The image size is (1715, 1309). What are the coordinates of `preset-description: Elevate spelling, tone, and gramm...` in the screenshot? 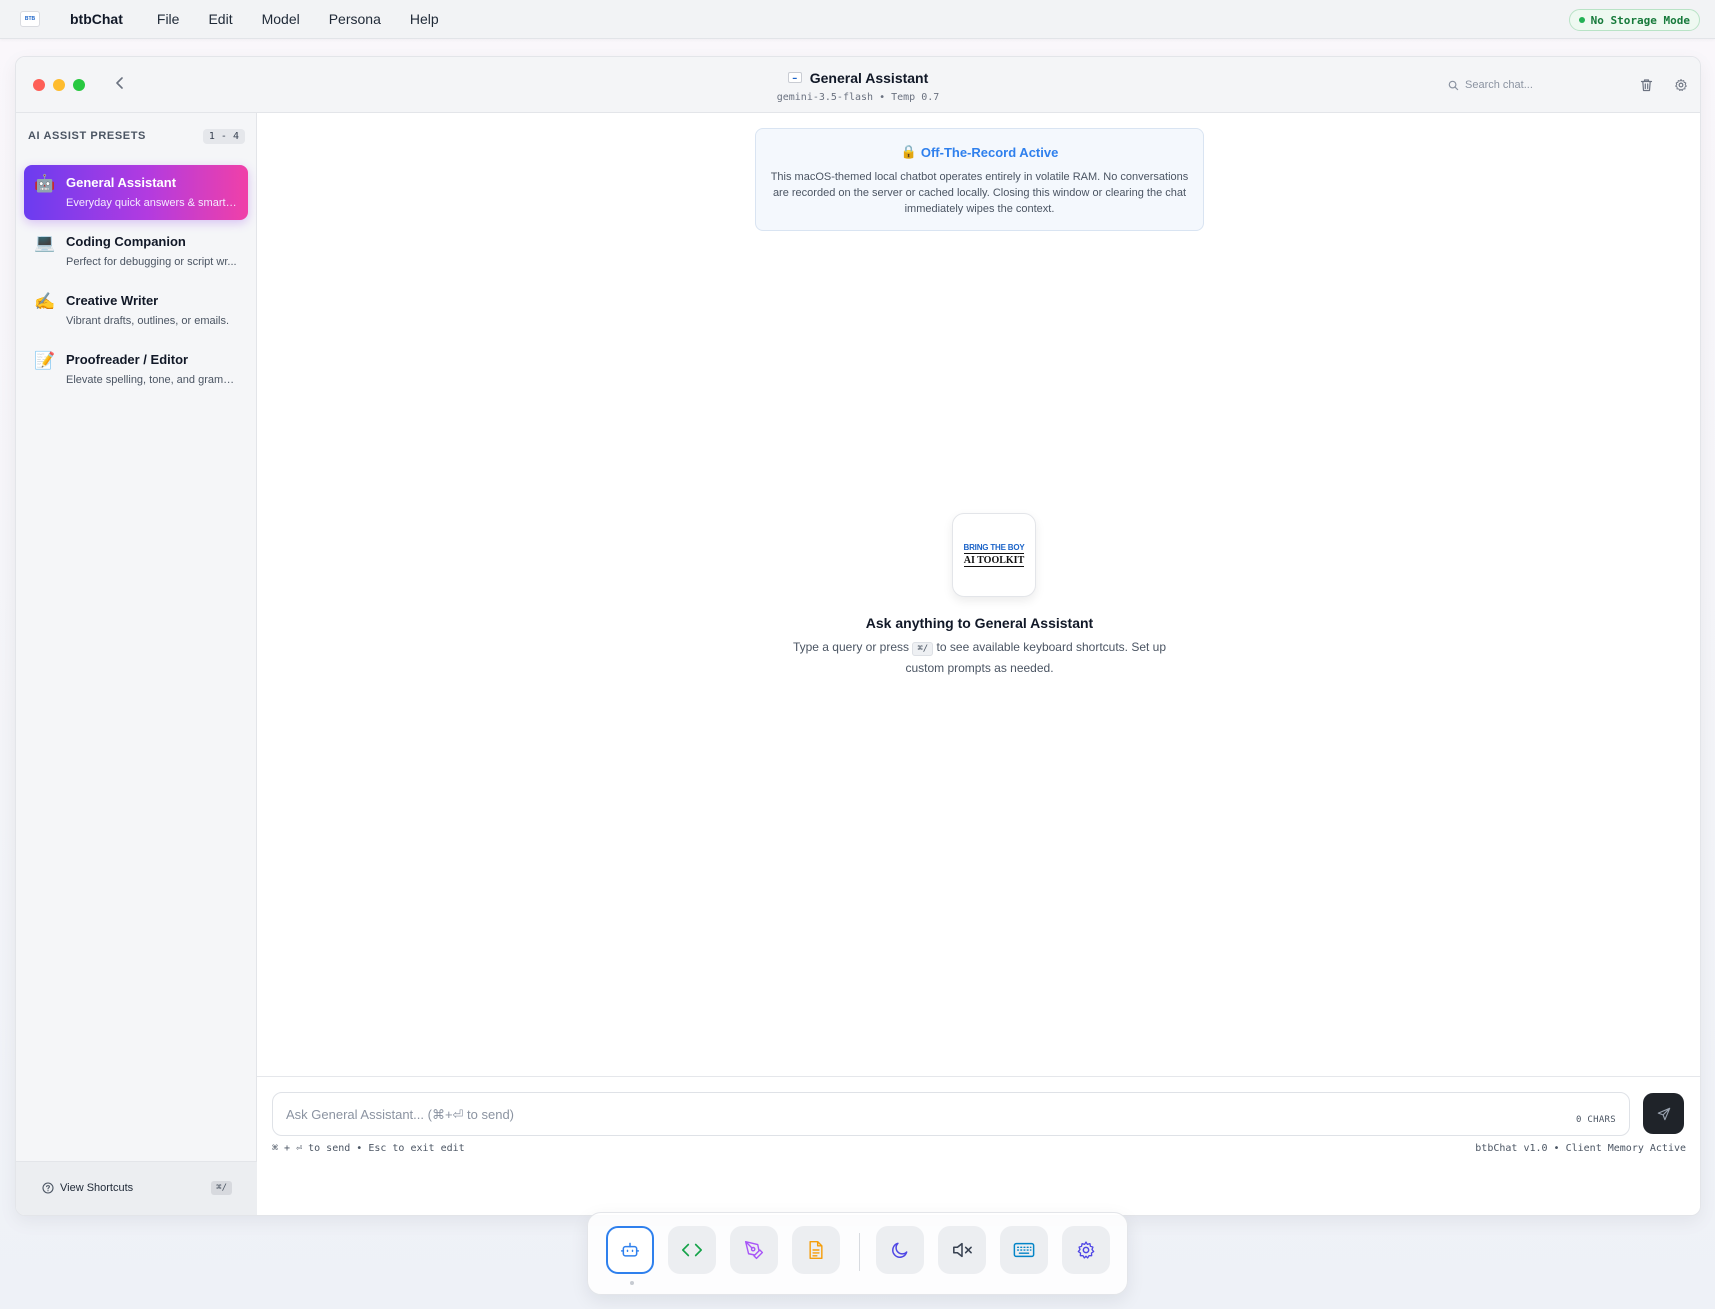 It's located at (152, 380).